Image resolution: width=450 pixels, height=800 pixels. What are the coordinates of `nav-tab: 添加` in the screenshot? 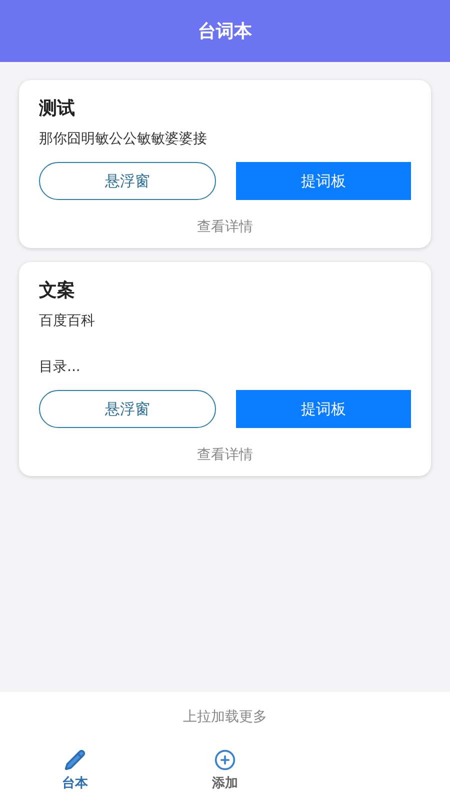 It's located at (225, 770).